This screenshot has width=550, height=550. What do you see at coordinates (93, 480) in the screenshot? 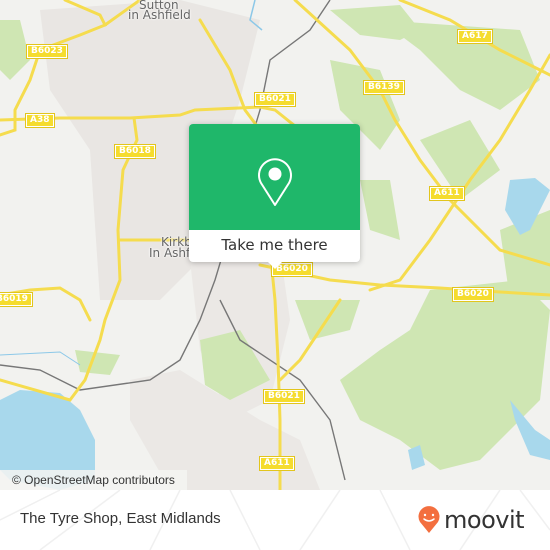
I see `map-attribution: © OpenStreetMap contributors` at bounding box center [93, 480].